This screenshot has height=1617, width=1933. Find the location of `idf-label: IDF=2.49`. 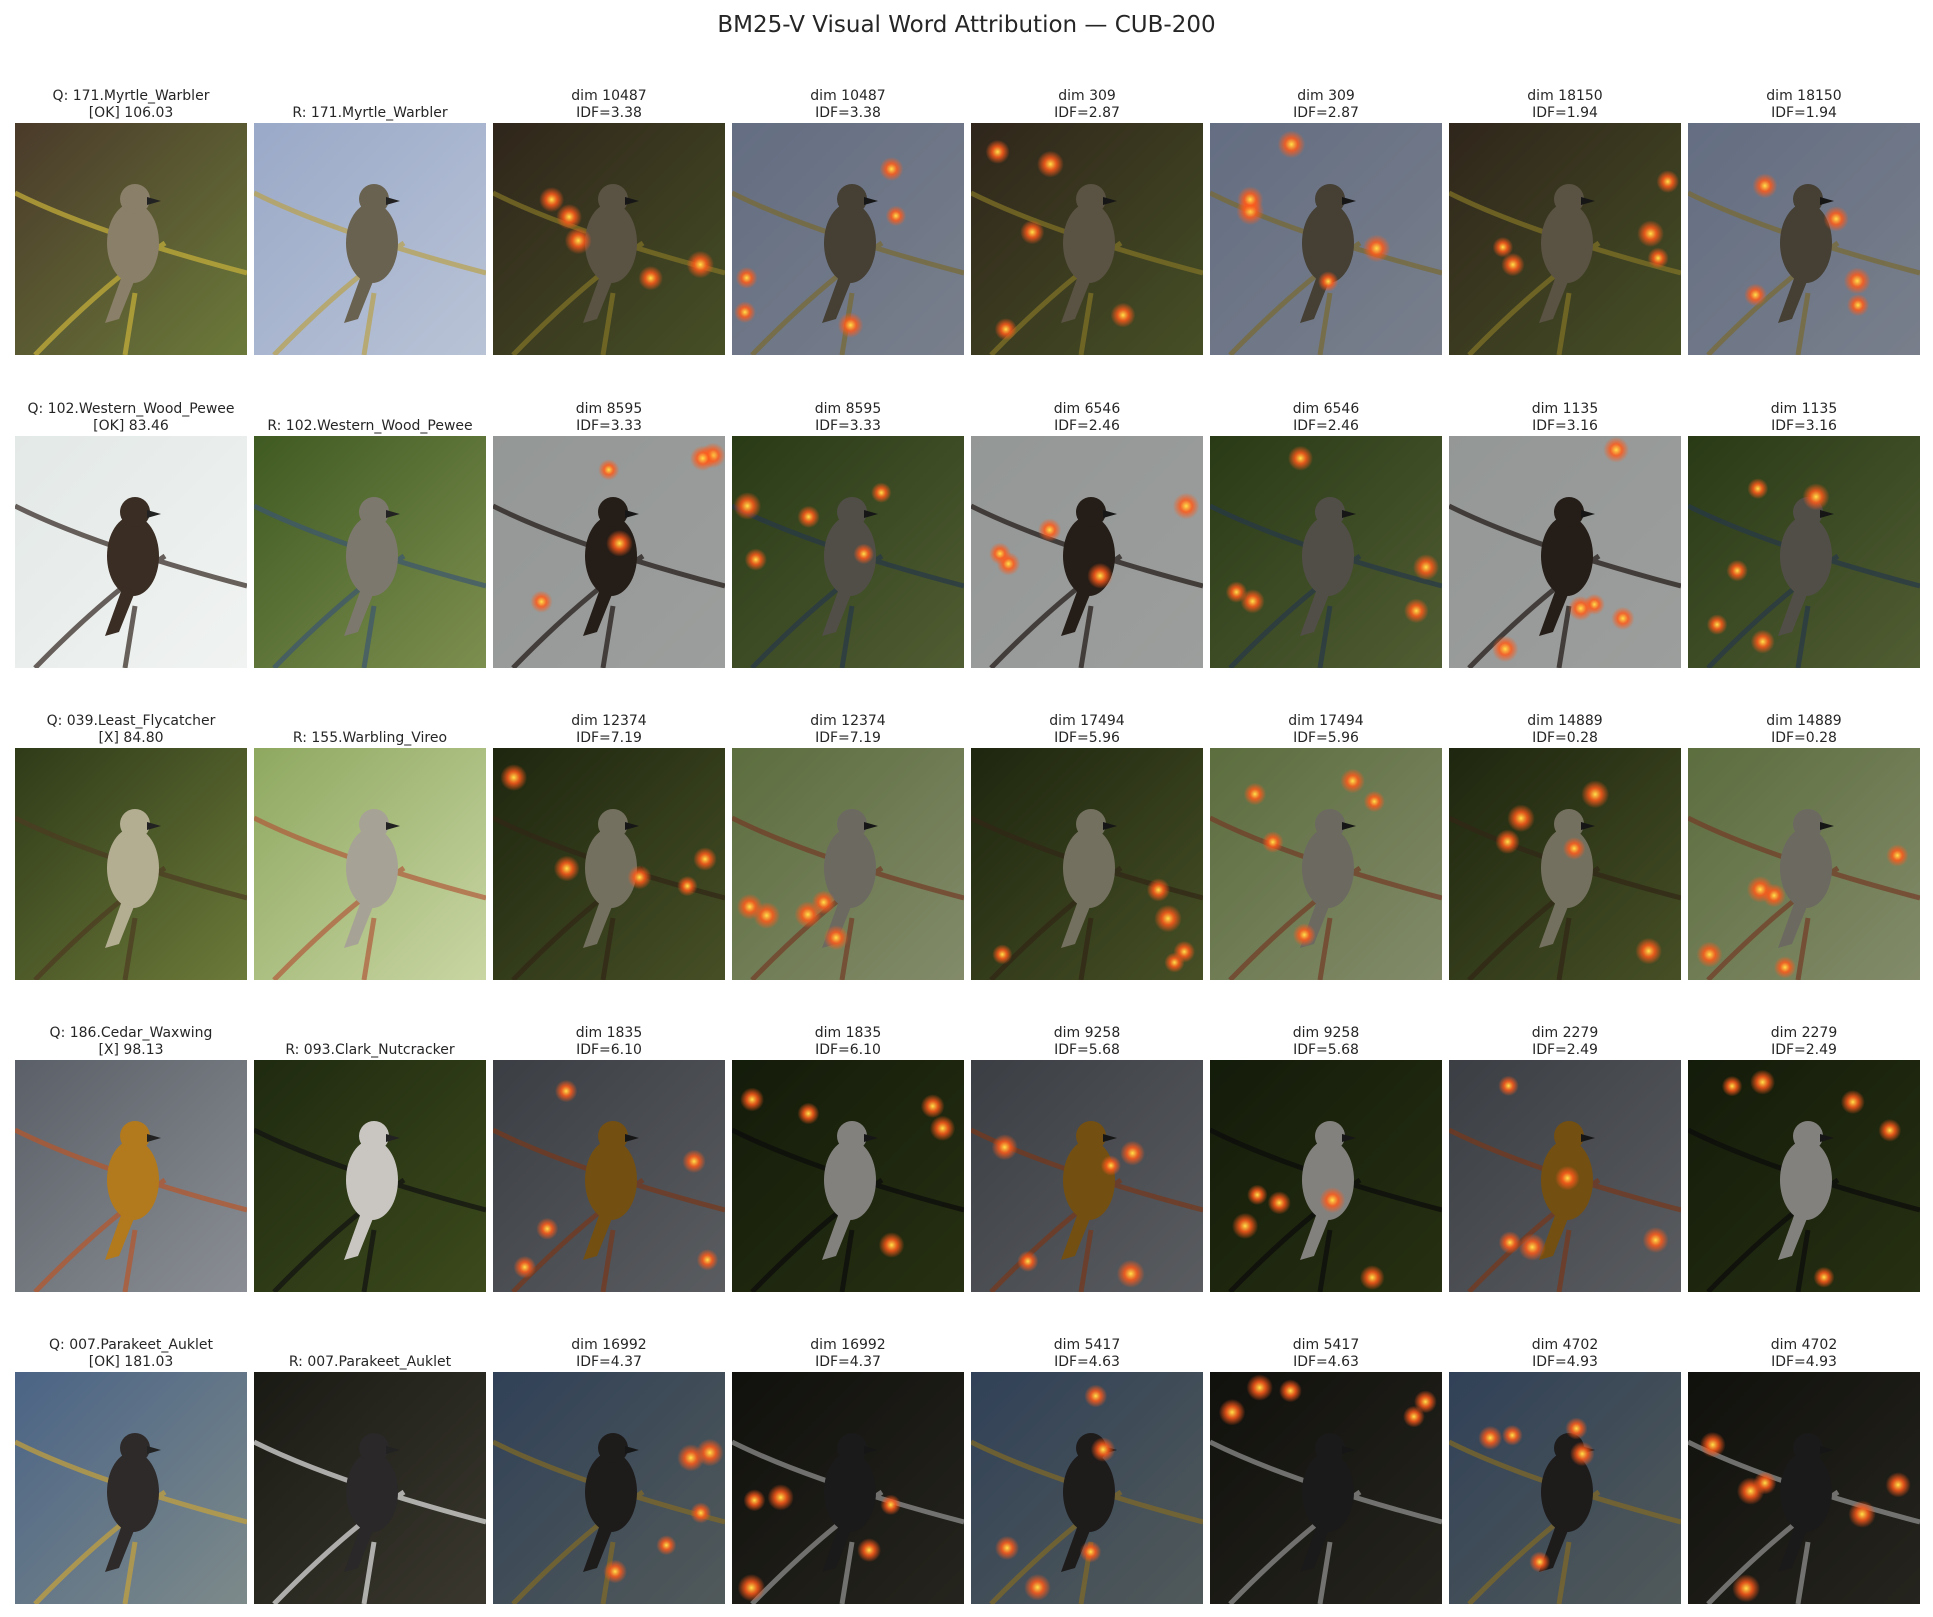

idf-label: IDF=2.49 is located at coordinates (1565, 1050).